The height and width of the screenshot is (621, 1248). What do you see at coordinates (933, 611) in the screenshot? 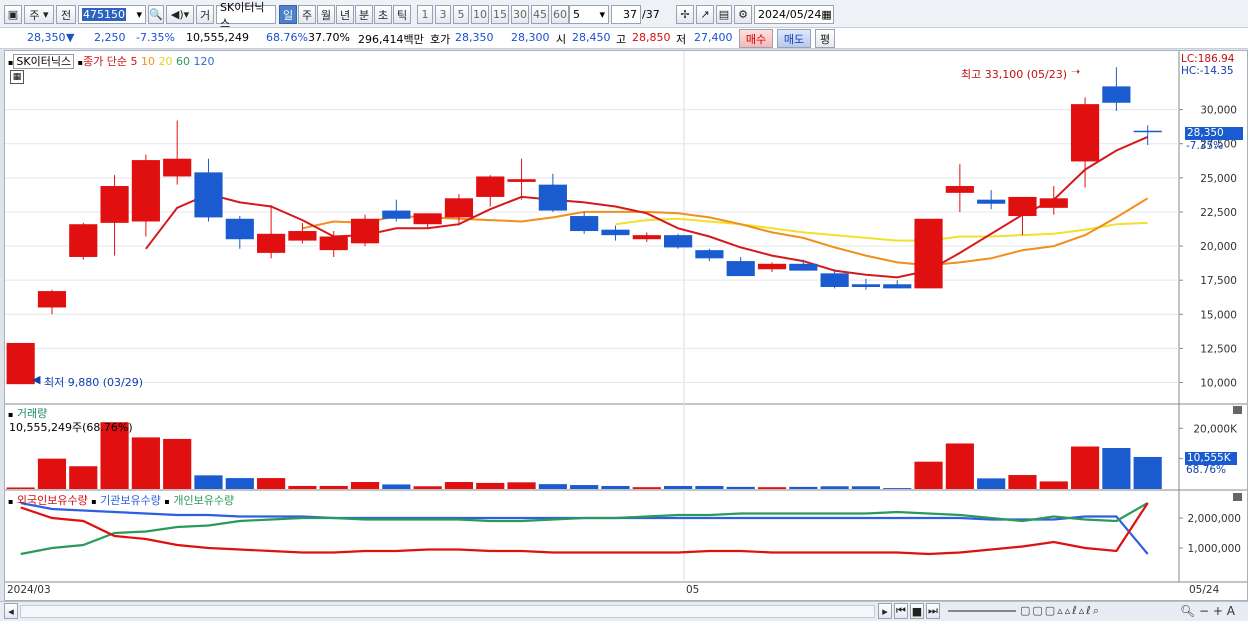
I see `forward-icon: ⏭` at bounding box center [933, 611].